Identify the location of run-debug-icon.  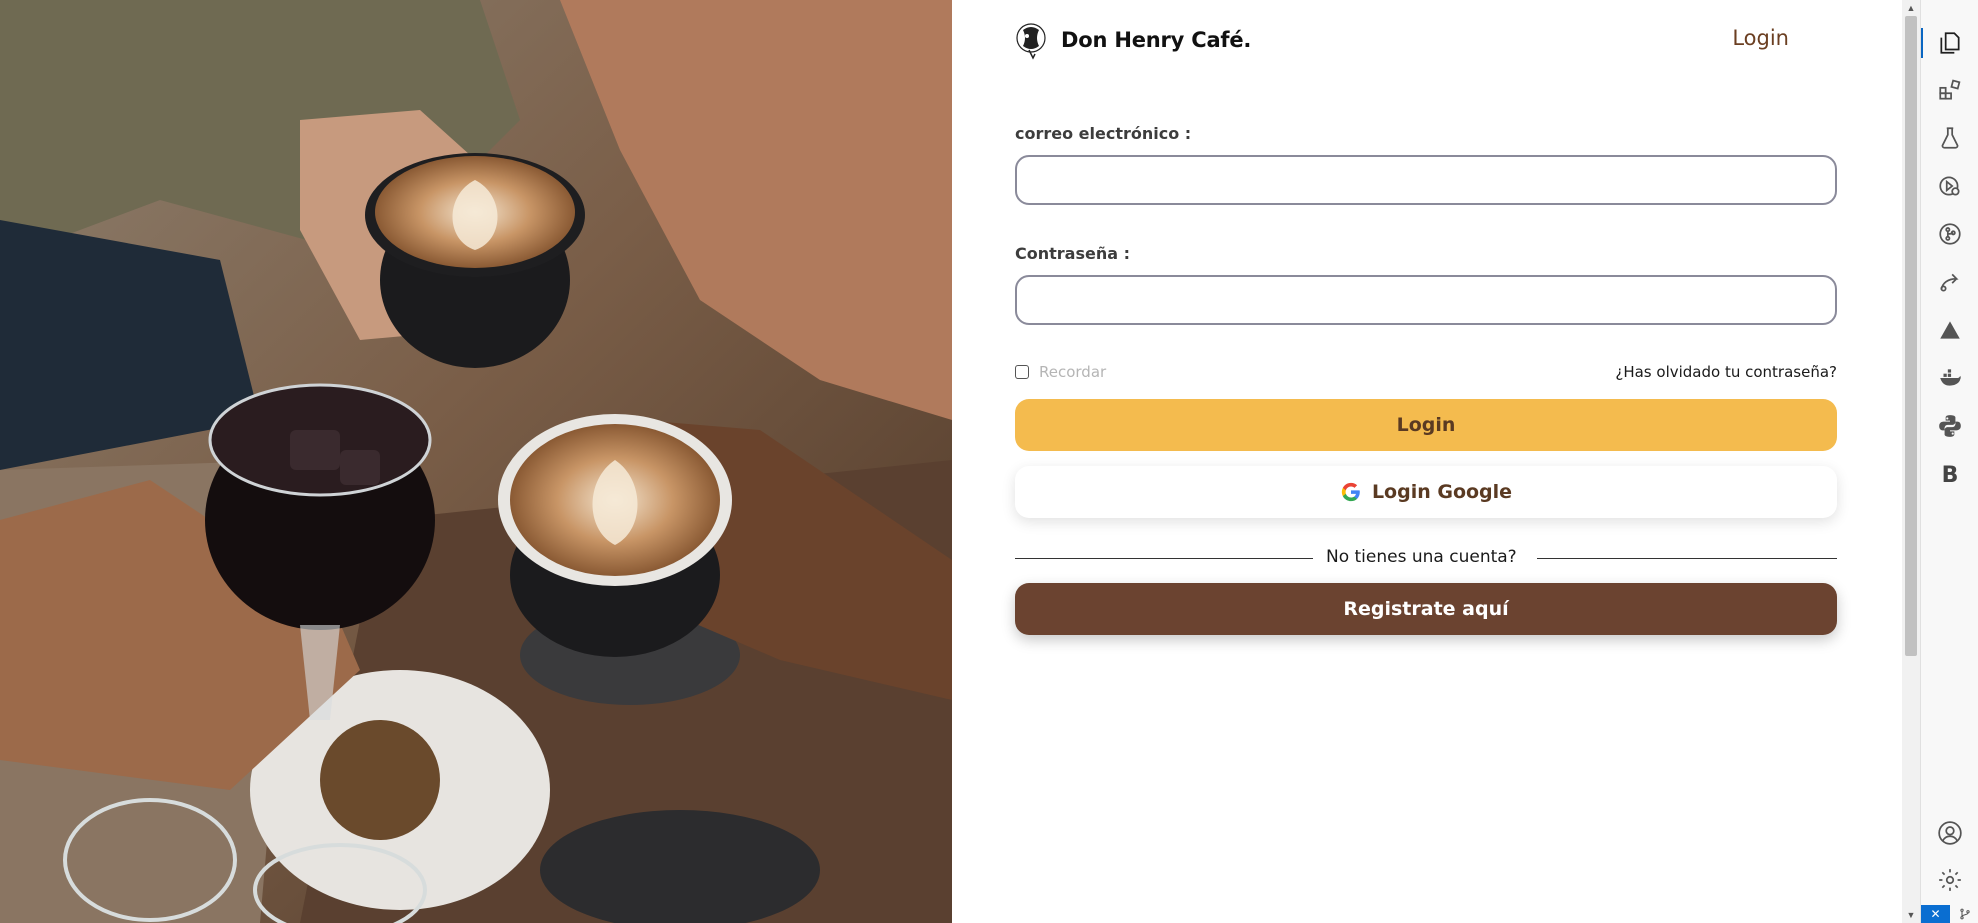
(1949, 186).